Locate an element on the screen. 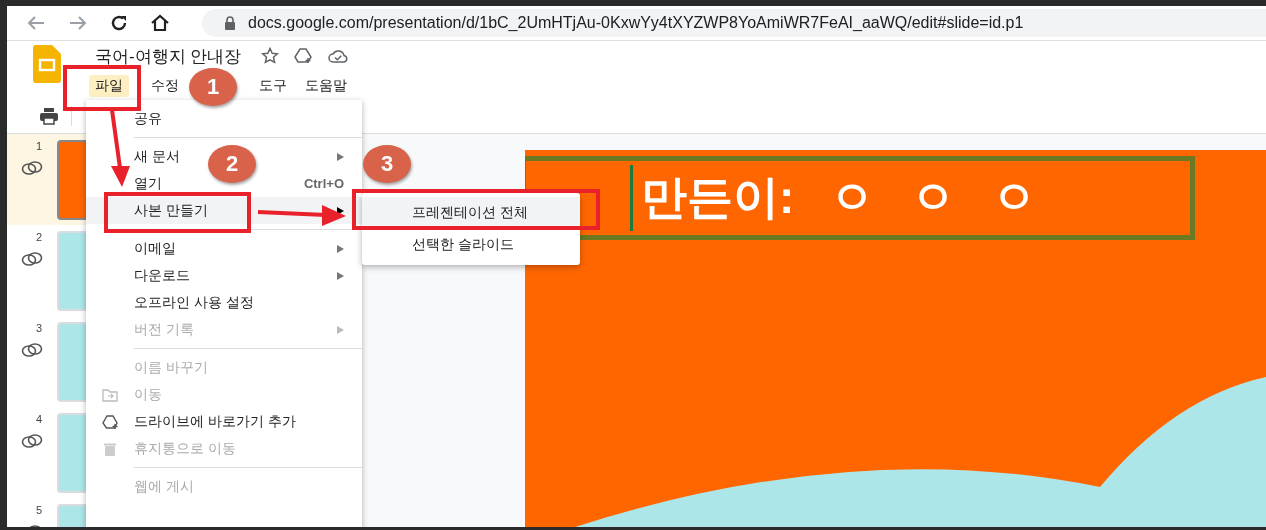 This screenshot has height=530, width=1266. slide-number: 1 is located at coordinates (39, 146).